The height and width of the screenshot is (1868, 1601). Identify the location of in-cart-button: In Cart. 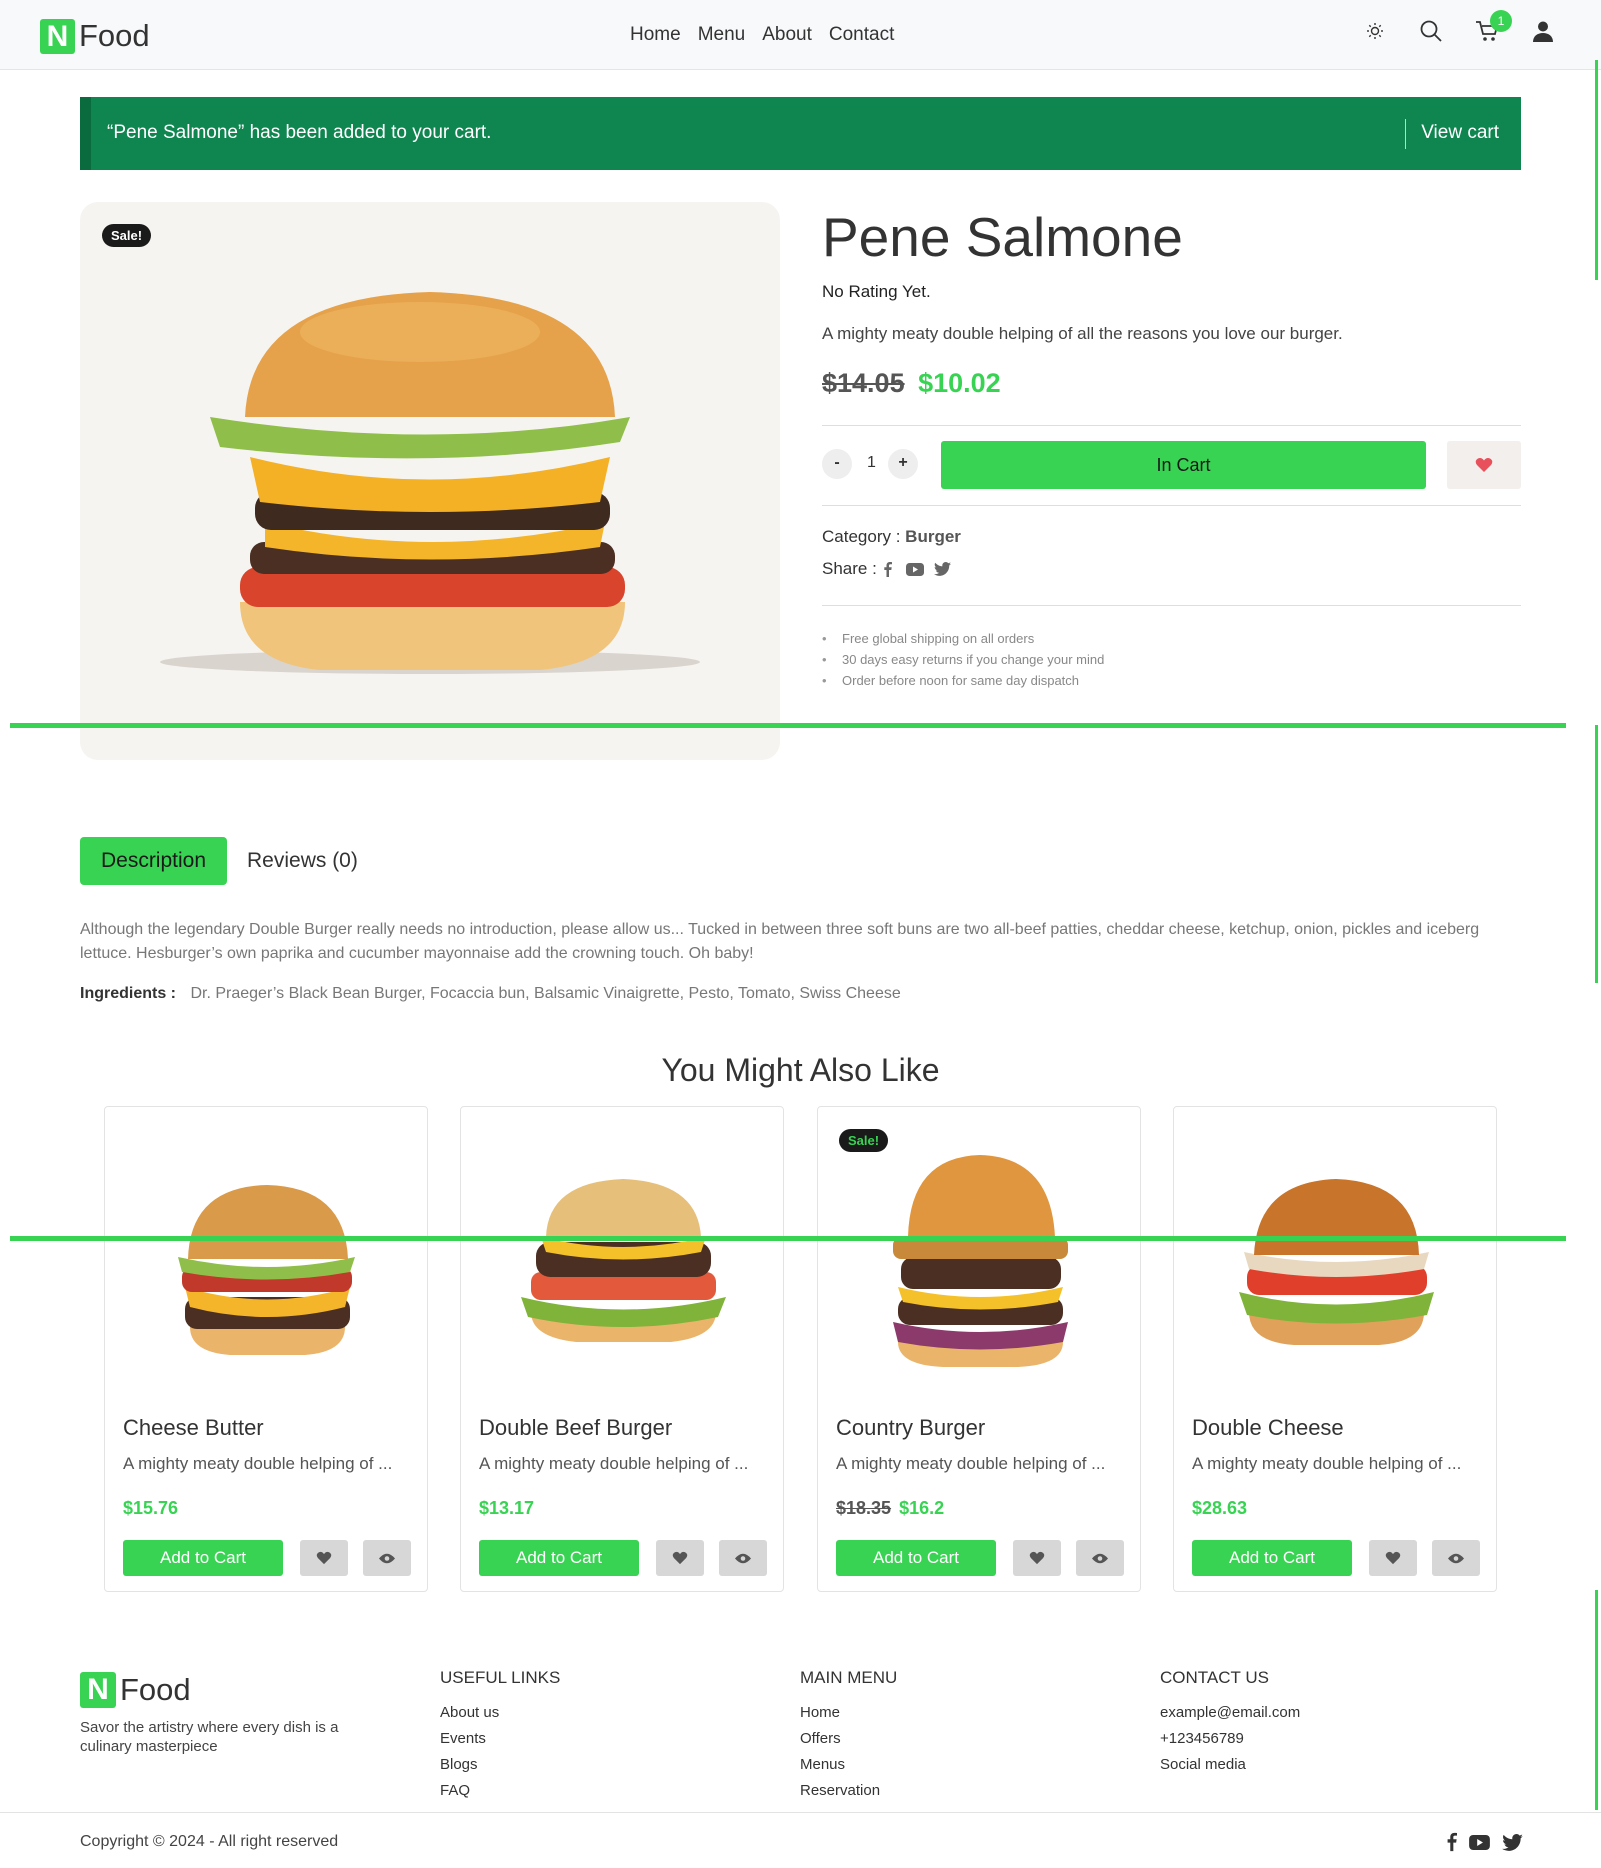
(1183, 465).